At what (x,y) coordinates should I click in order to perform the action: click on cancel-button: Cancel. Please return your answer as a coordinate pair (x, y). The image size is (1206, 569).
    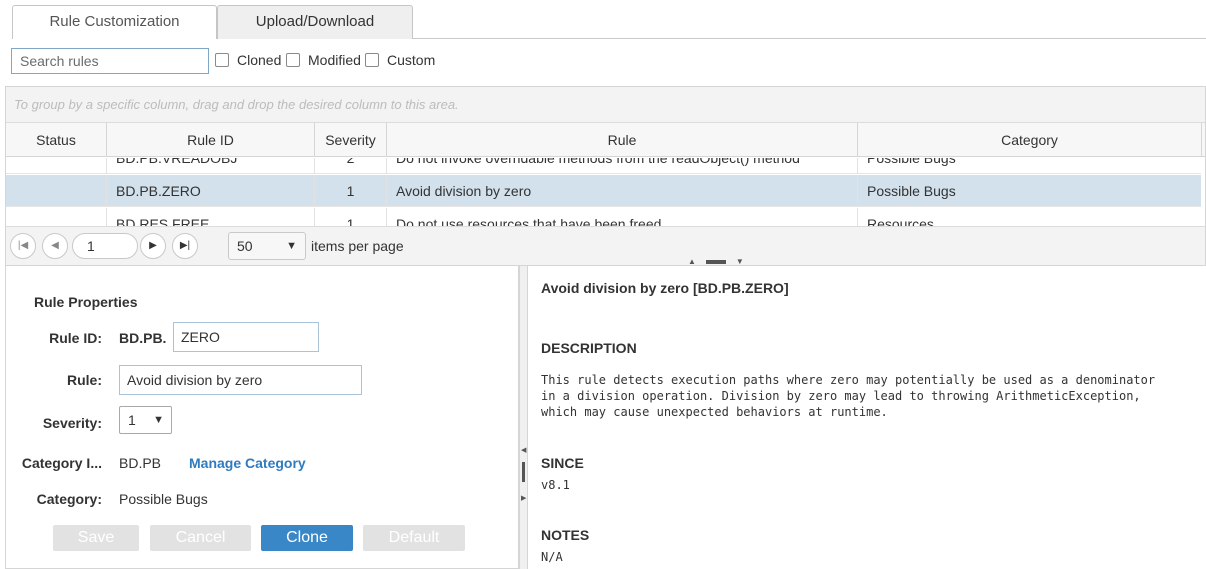
    Looking at the image, I should click on (200, 538).